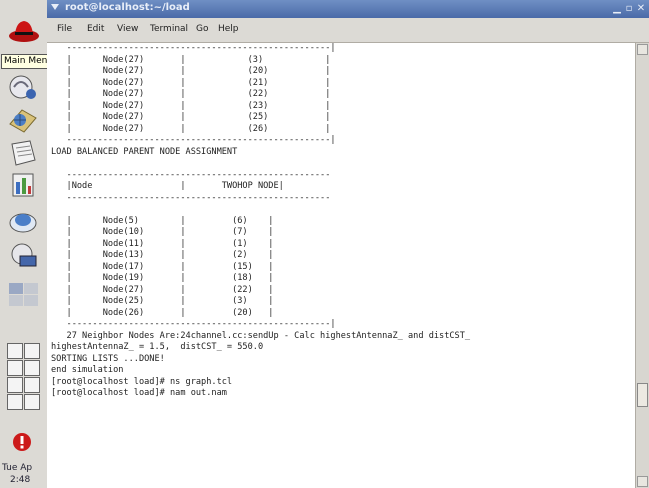 This screenshot has width=649, height=488. What do you see at coordinates (191, 71) in the screenshot?
I see `terminal-line: | Node(27) | (20) |` at bounding box center [191, 71].